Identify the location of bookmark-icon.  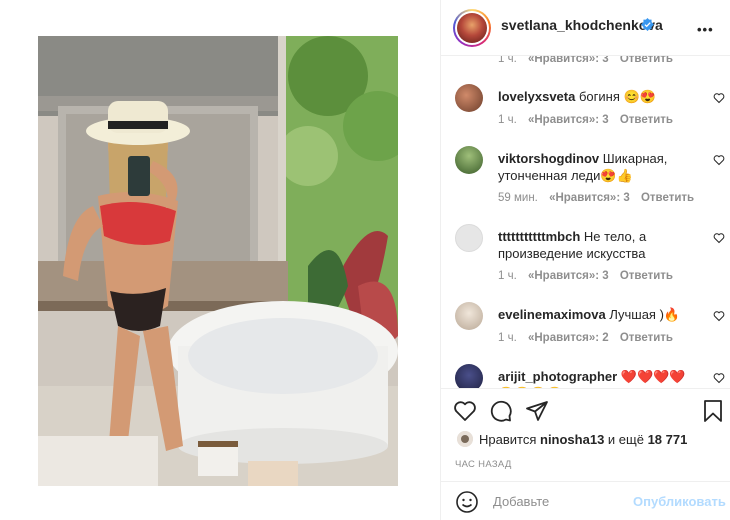
(713, 411).